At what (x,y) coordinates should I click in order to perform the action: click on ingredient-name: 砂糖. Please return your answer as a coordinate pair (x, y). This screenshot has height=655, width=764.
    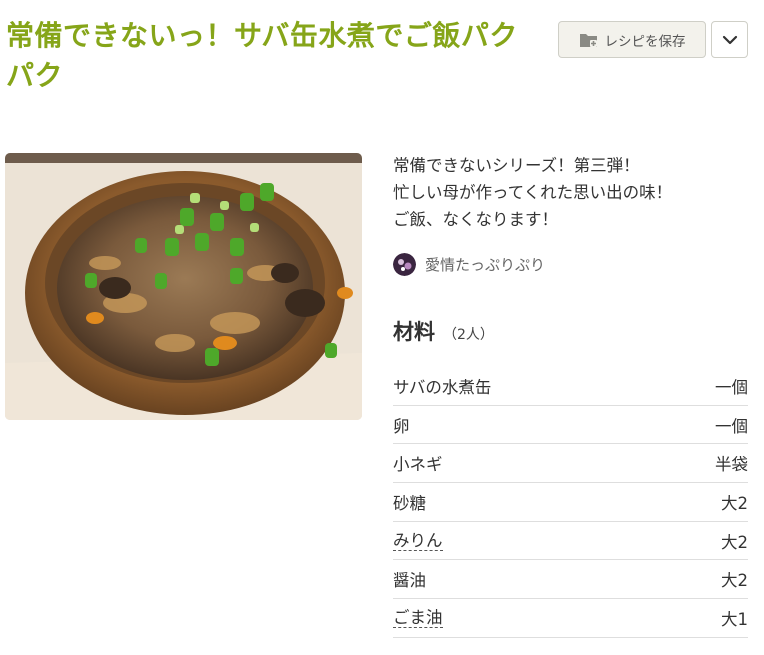
    Looking at the image, I should click on (409, 503).